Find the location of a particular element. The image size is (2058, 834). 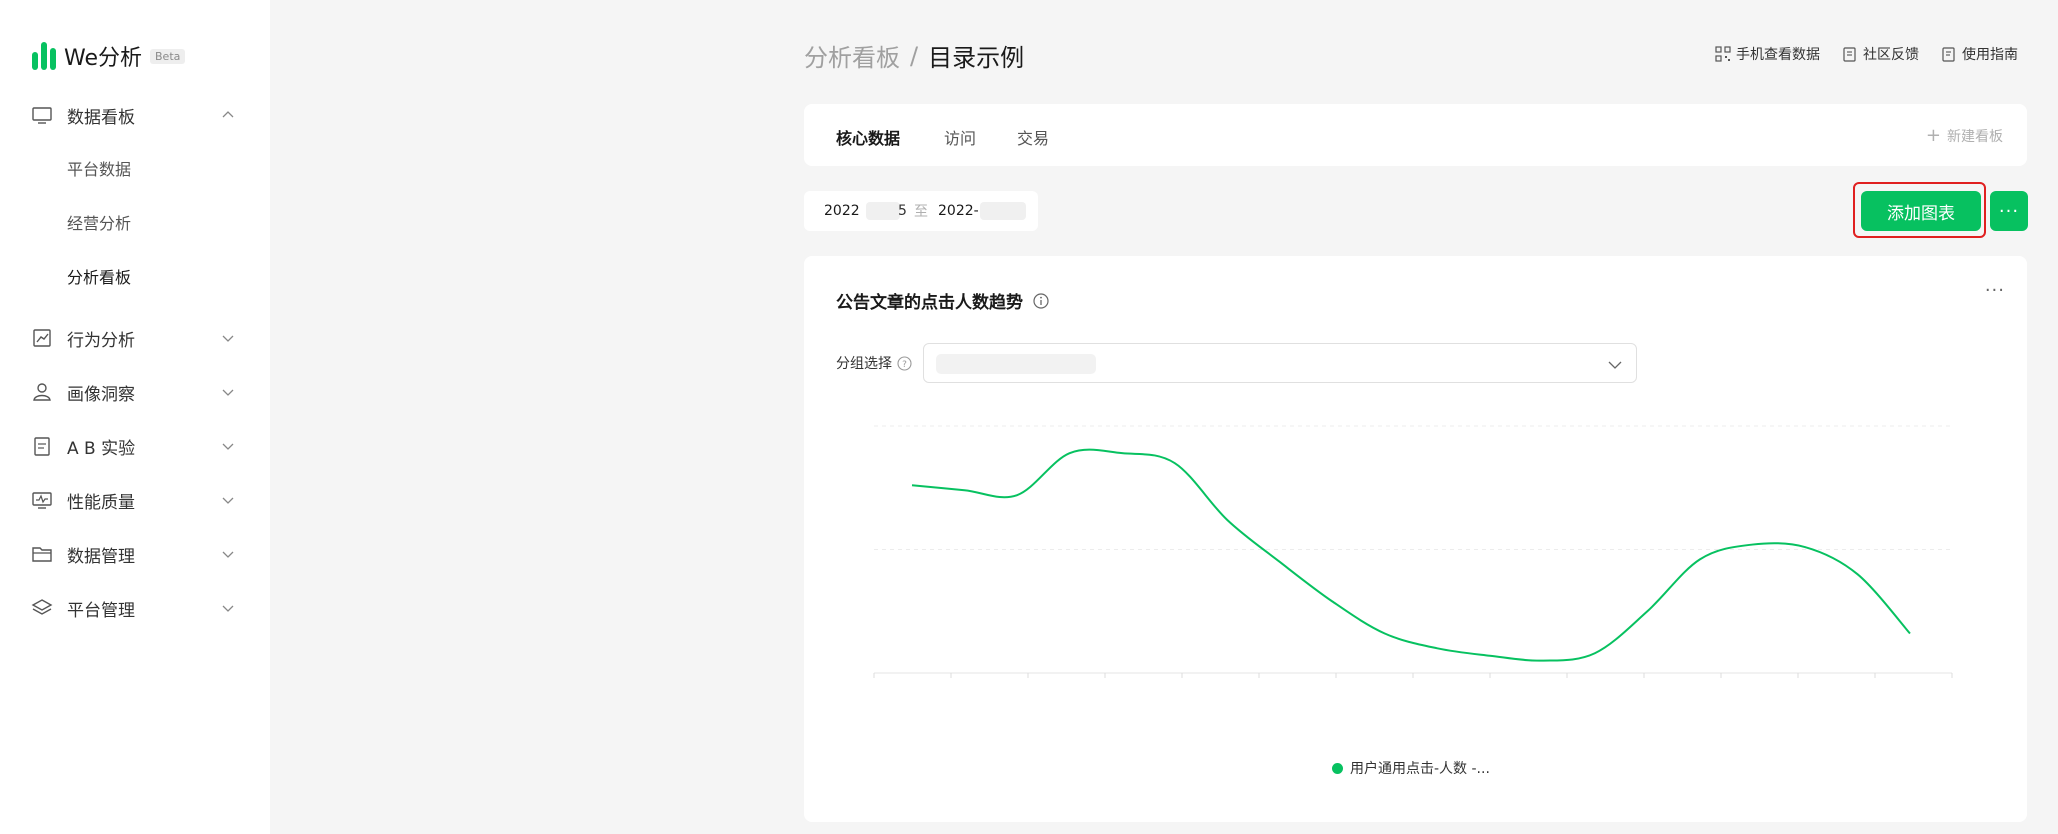

date-start-tail: 5 is located at coordinates (902, 211).